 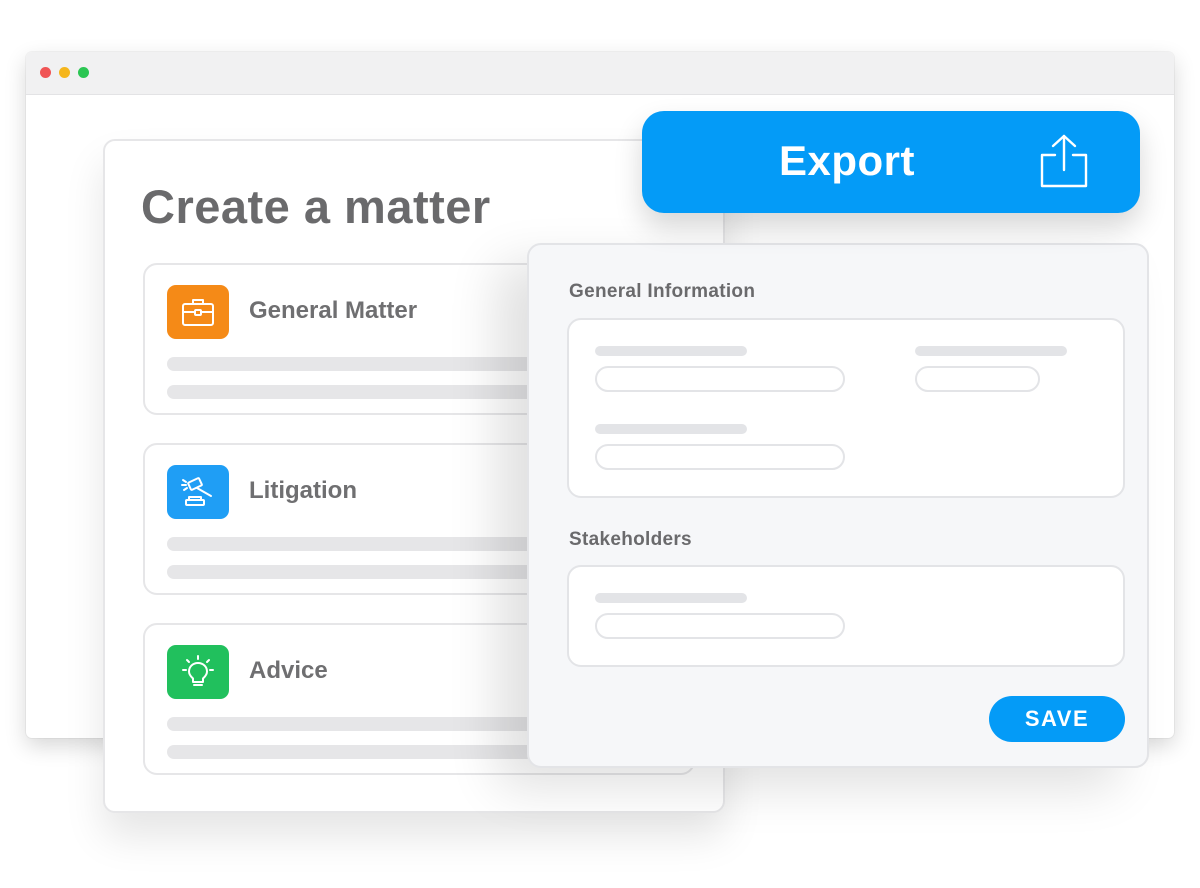 I want to click on general-information-heading: General Information, so click(x=662, y=291).